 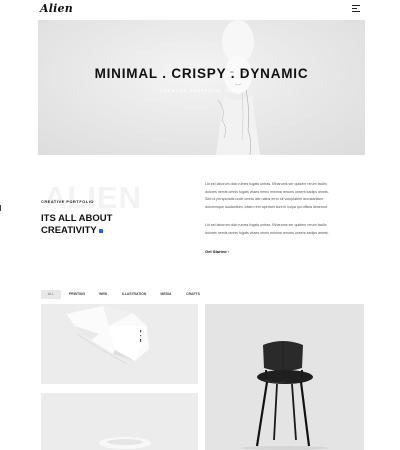 I want to click on site-header: Alien, so click(x=200, y=10).